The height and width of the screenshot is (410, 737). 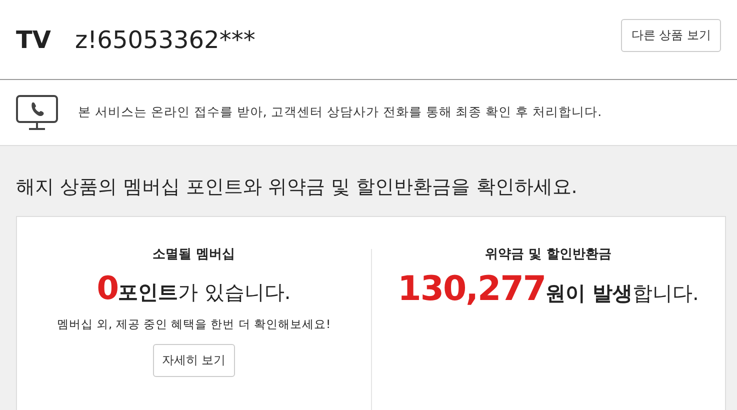 I want to click on benefit-note: 멤버십 외, 제공 중인 혜택을 한번 더 확인해보세요!, so click(x=193, y=324).